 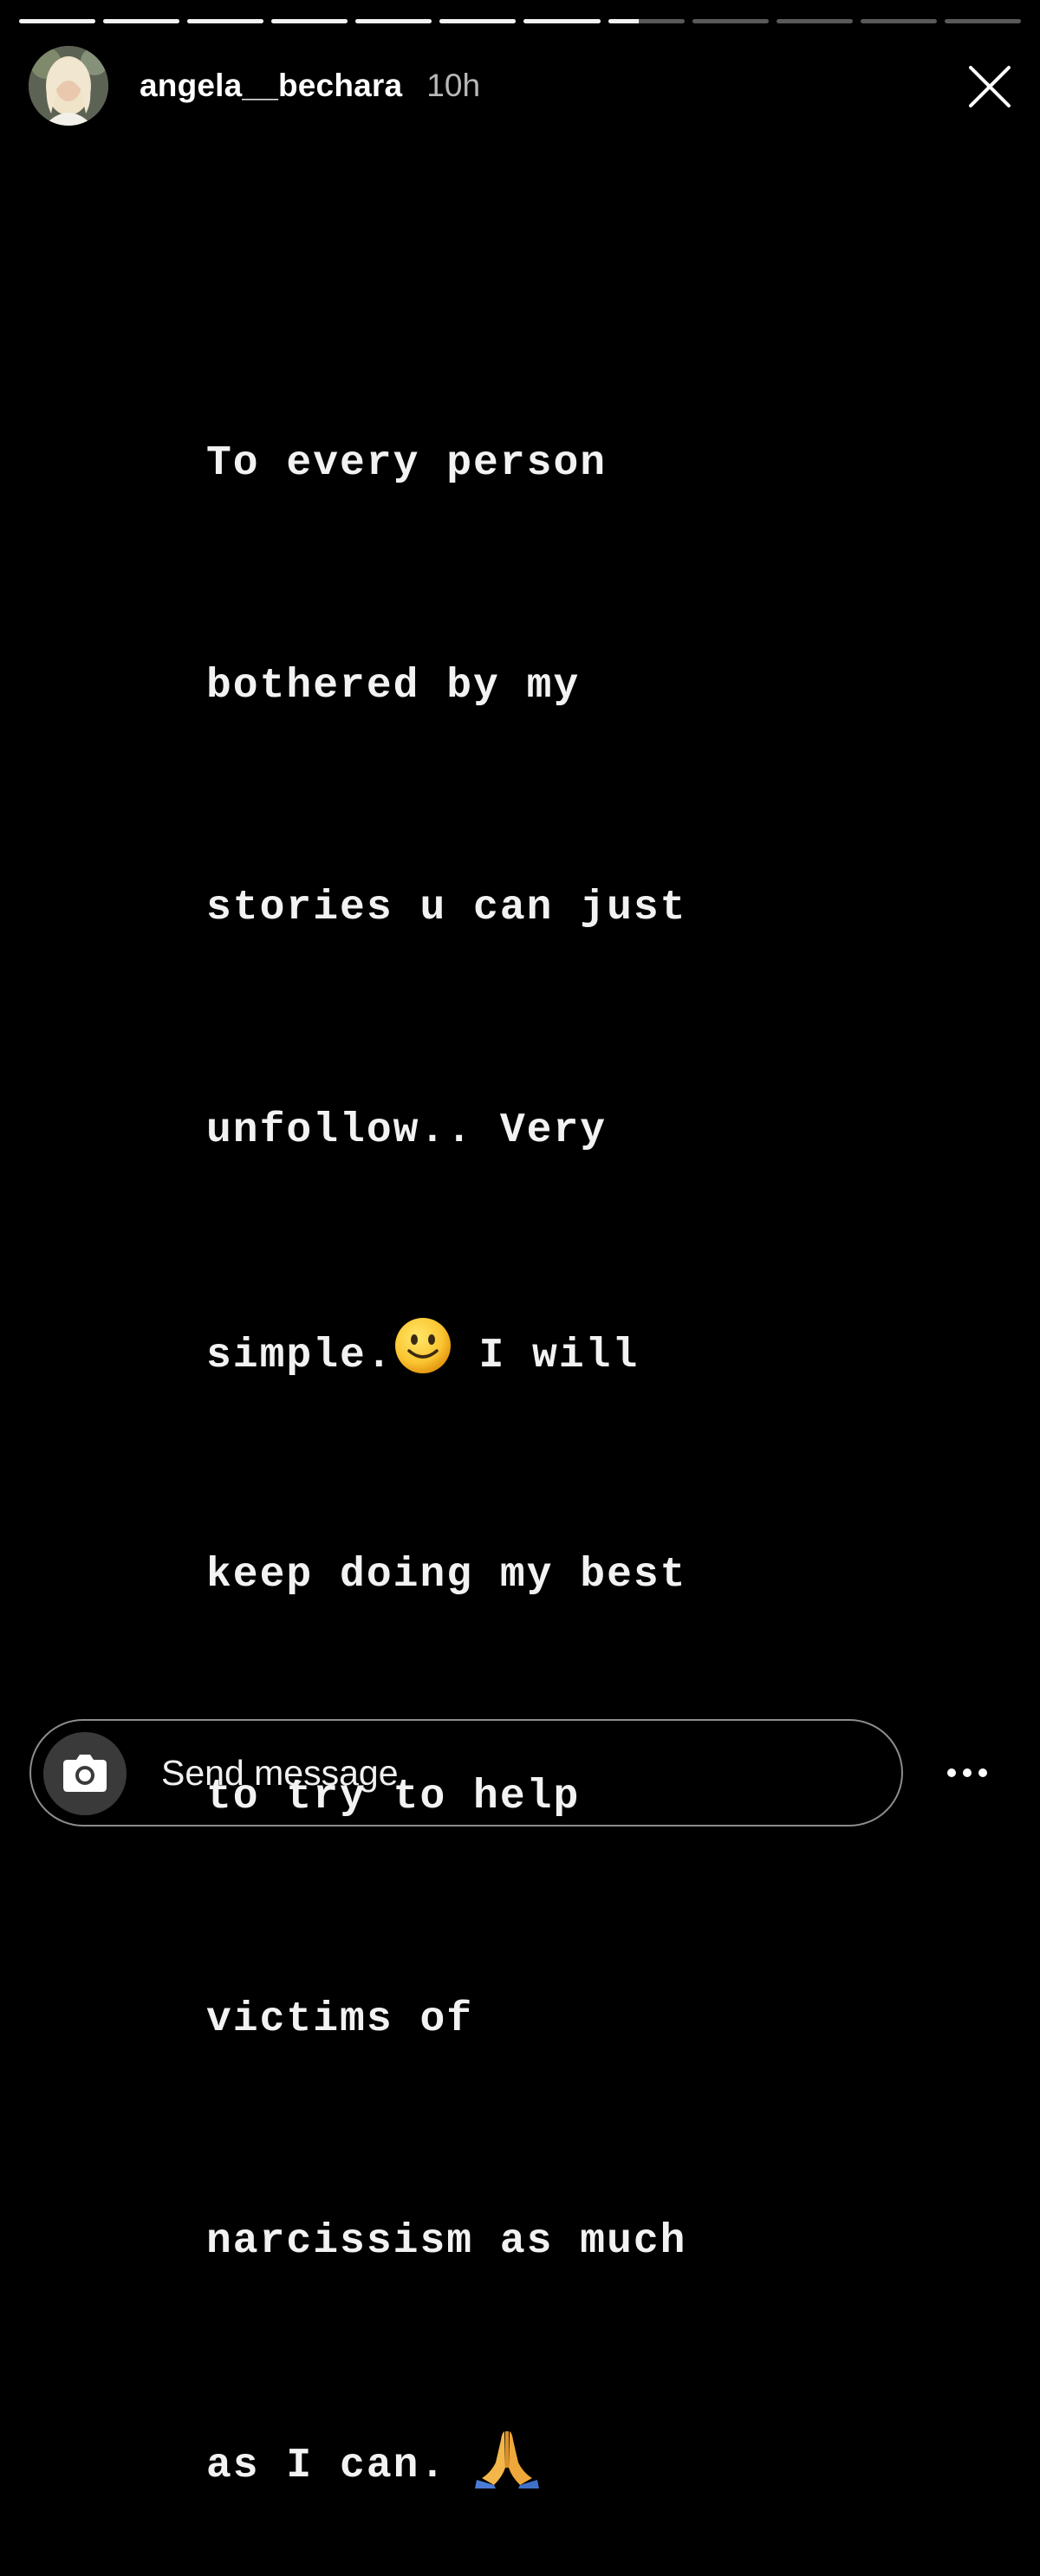 I want to click on story-line-with-emoji: as I can., so click(x=535, y=2465).